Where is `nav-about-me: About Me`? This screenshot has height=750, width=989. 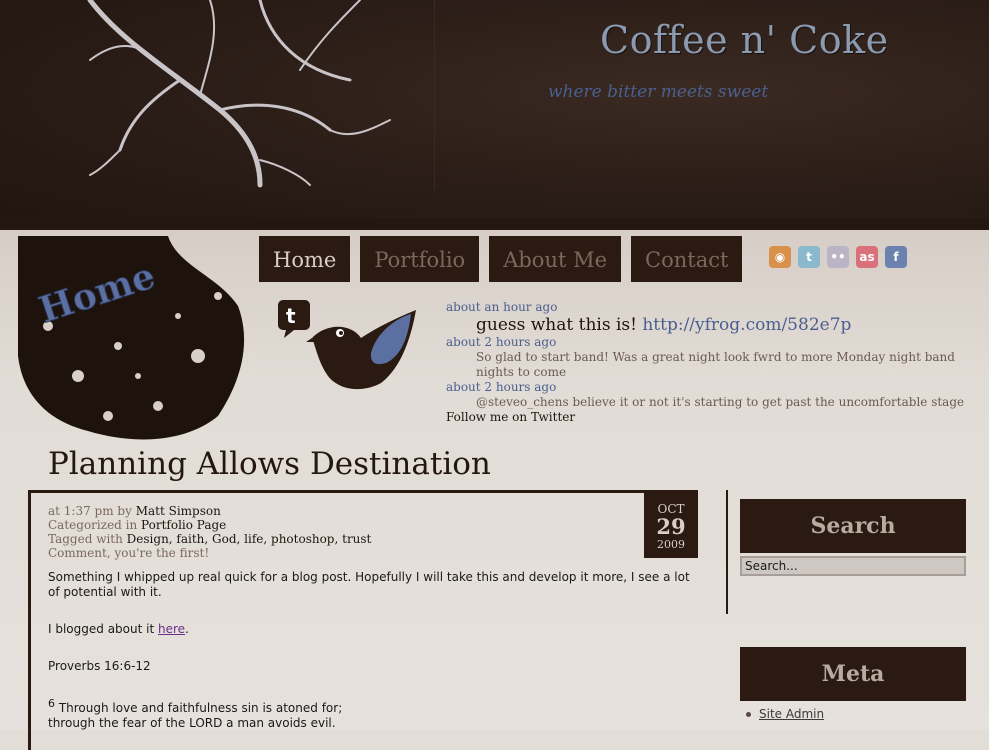 nav-about-me: About Me is located at coordinates (555, 259).